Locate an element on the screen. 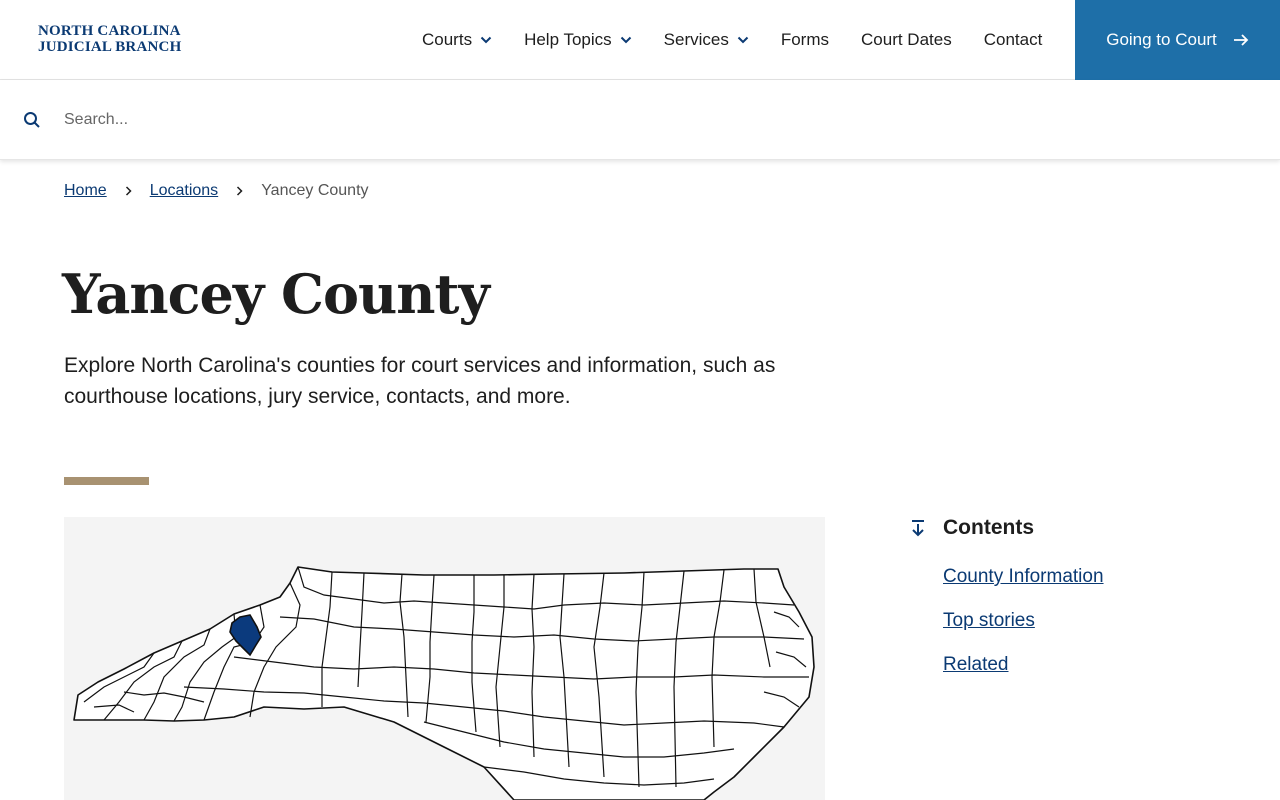 The width and height of the screenshot is (1280, 800). site-logo: NORTH CAROLINA JUDICIAL BRANCH is located at coordinates (109, 39).